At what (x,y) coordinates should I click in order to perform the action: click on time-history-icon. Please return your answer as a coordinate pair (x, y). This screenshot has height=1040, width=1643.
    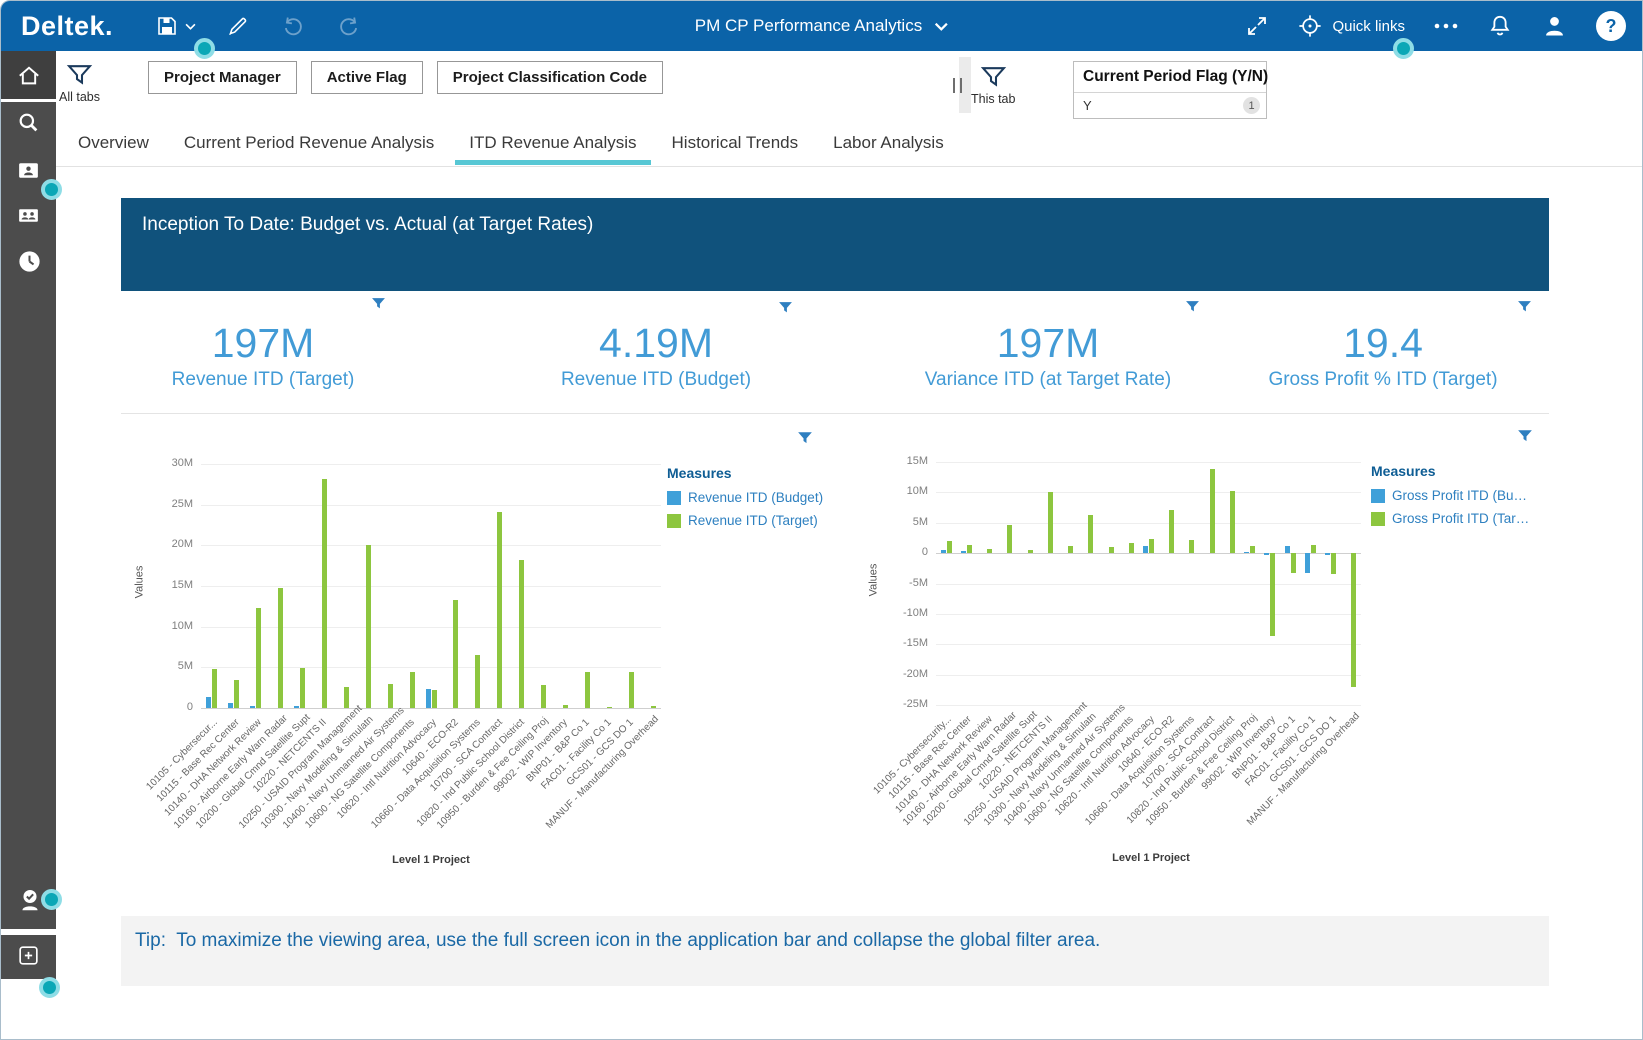
    Looking at the image, I should click on (29, 261).